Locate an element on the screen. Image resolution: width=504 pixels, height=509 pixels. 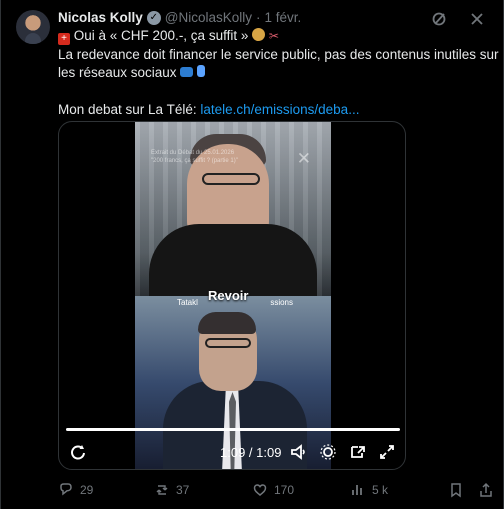
share-button is located at coordinates (486, 490).